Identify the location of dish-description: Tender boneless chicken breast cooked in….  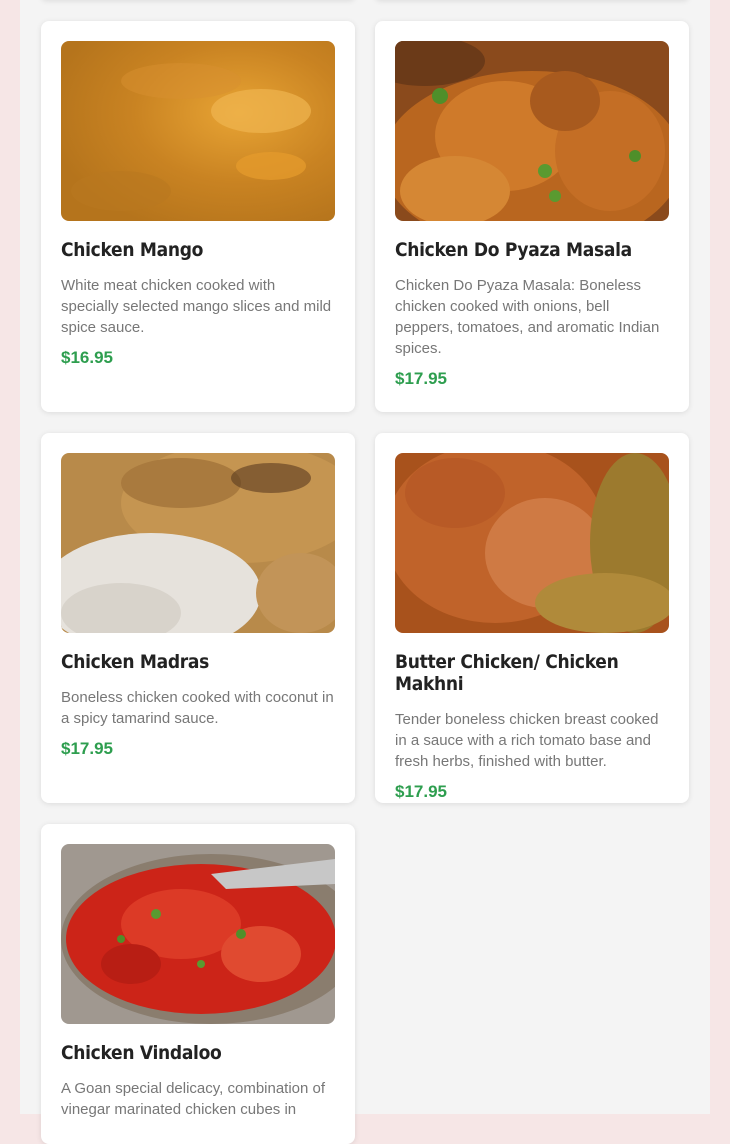
(527, 740).